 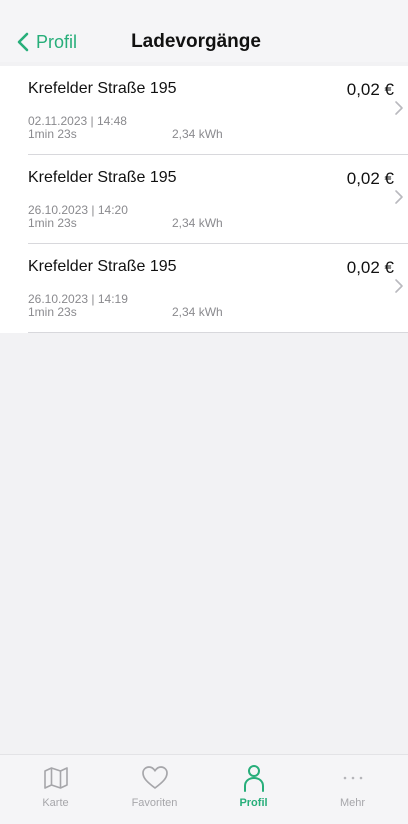 What do you see at coordinates (253, 803) in the screenshot?
I see `tab-label: Profil` at bounding box center [253, 803].